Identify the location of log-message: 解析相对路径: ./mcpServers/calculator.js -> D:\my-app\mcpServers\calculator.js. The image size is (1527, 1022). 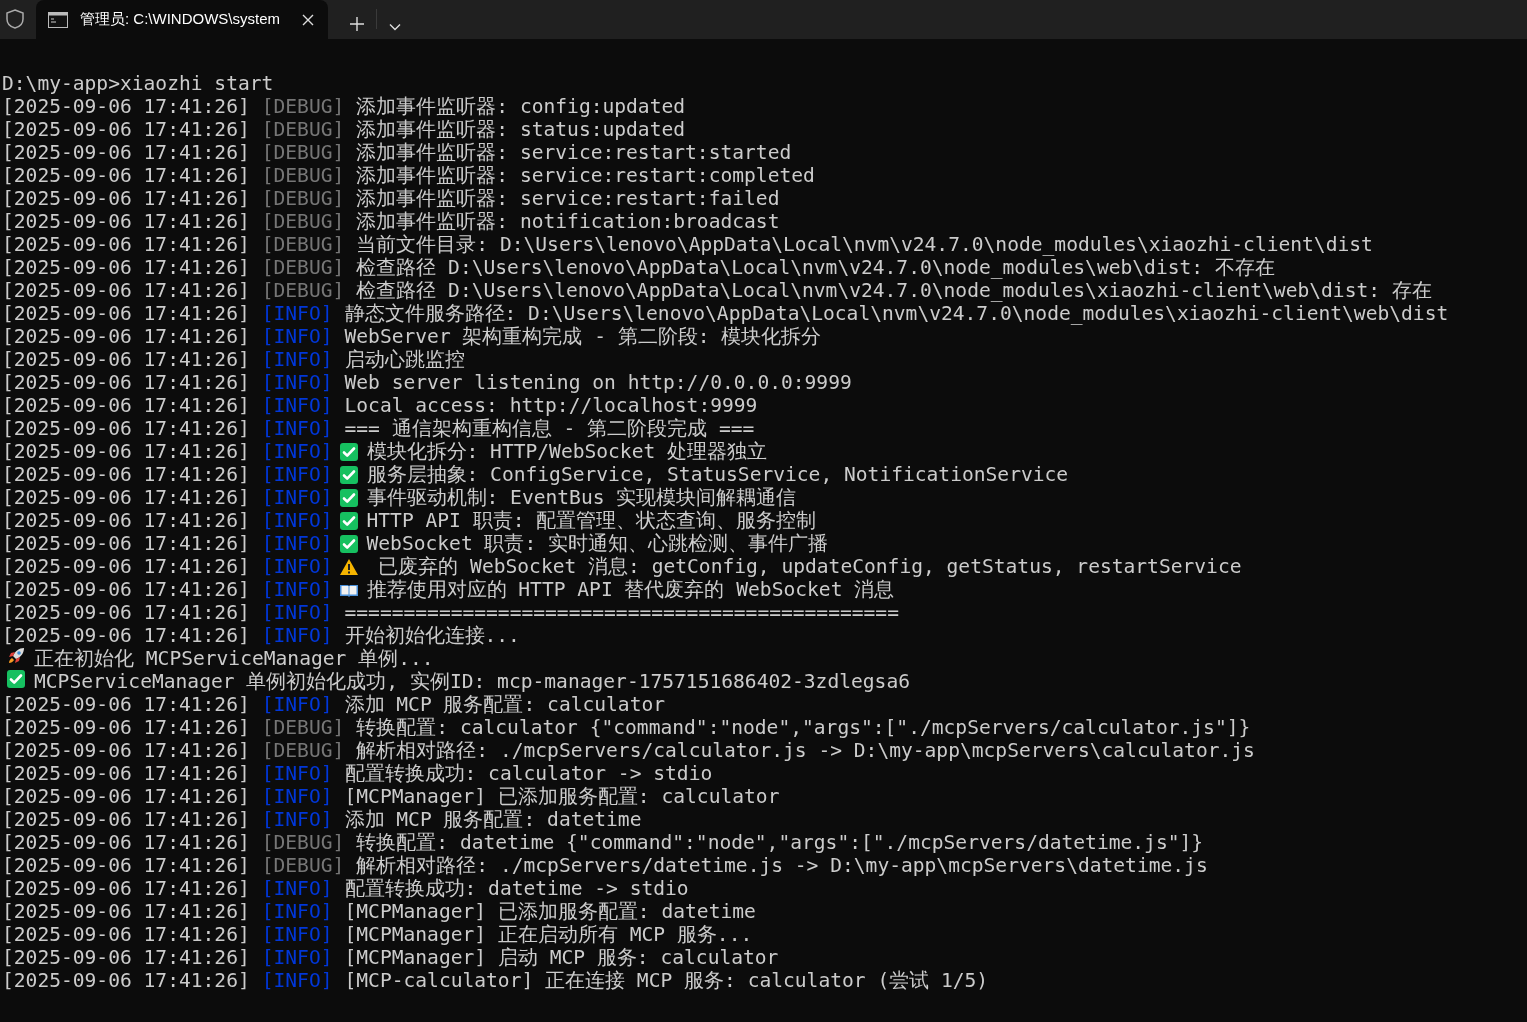
(805, 750).